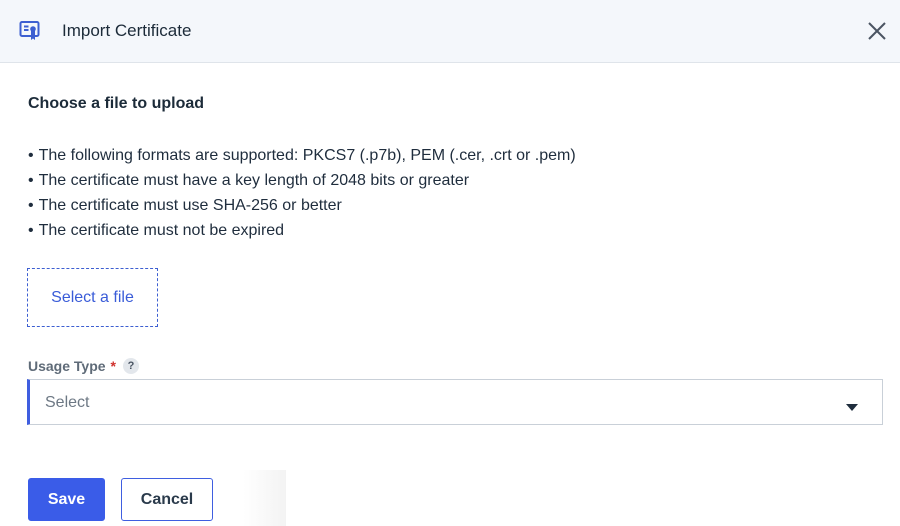 The image size is (900, 526). What do you see at coordinates (92, 297) in the screenshot?
I see `select-file-button: Select a file` at bounding box center [92, 297].